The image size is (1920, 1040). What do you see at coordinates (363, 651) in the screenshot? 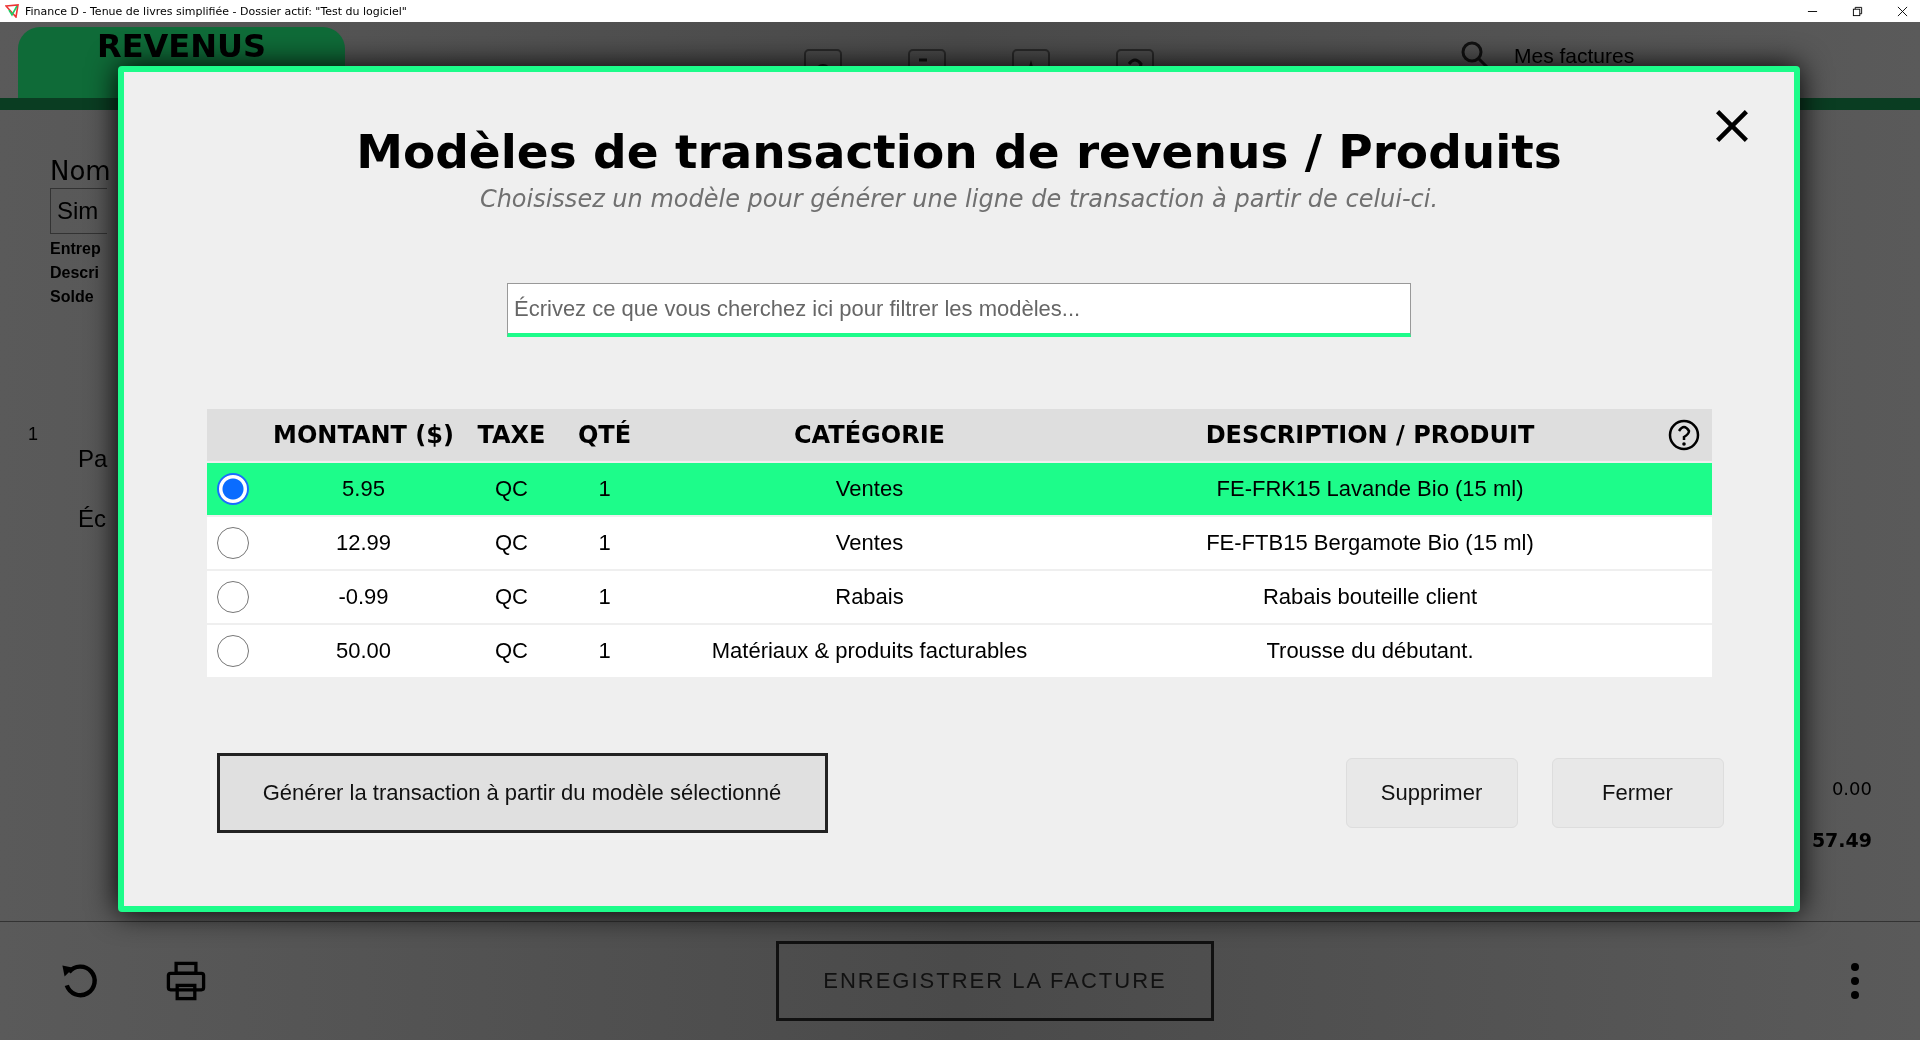
I see `table-cell-text: 50.00` at bounding box center [363, 651].